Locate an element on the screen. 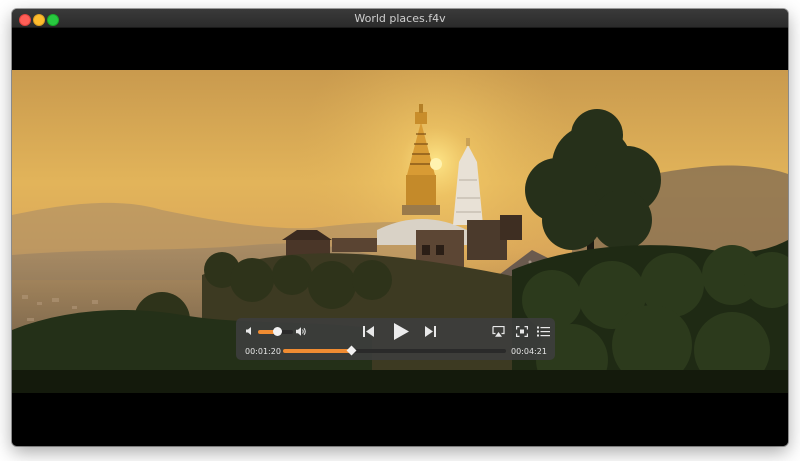 The height and width of the screenshot is (461, 800). volume-low-icon is located at coordinates (250, 331).